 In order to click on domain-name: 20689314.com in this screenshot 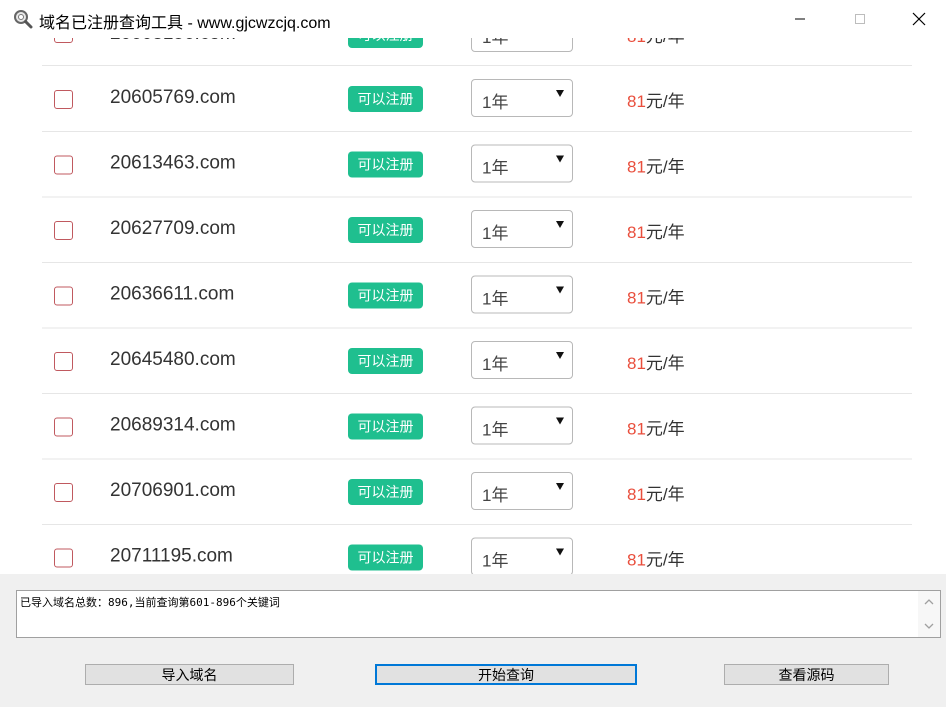, I will do `click(173, 425)`.